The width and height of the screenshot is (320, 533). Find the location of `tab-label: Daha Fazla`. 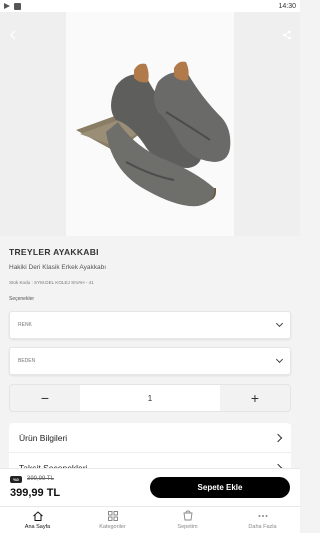

tab-label: Daha Fazla is located at coordinates (262, 527).